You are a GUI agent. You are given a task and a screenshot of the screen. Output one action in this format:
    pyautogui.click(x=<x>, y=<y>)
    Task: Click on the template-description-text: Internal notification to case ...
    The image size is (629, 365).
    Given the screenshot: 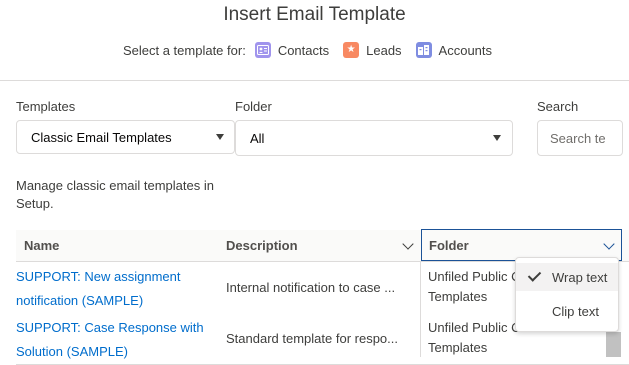 What is the action you would take?
    pyautogui.click(x=311, y=287)
    